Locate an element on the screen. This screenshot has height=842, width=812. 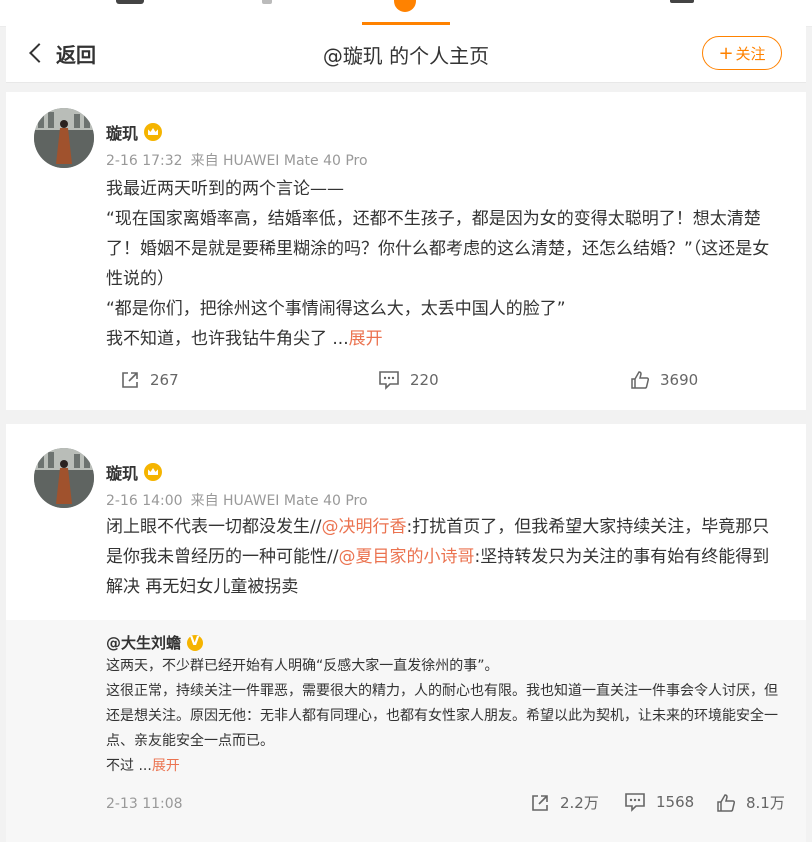
profile-header: 返回 @璇玑 的个人主页 + 关注 is located at coordinates (406, 54).